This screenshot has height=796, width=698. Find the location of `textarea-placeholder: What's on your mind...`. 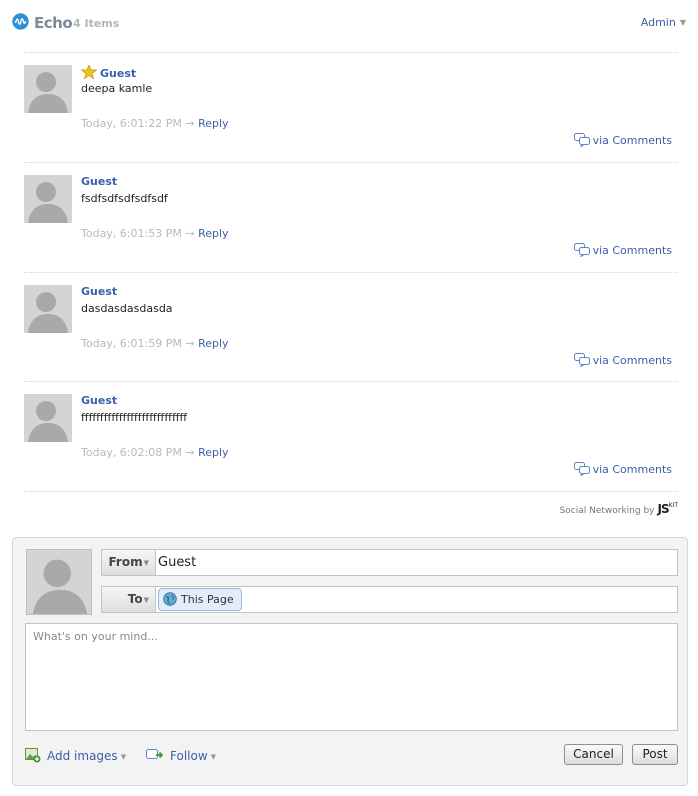

textarea-placeholder: What's on your mind... is located at coordinates (95, 636).